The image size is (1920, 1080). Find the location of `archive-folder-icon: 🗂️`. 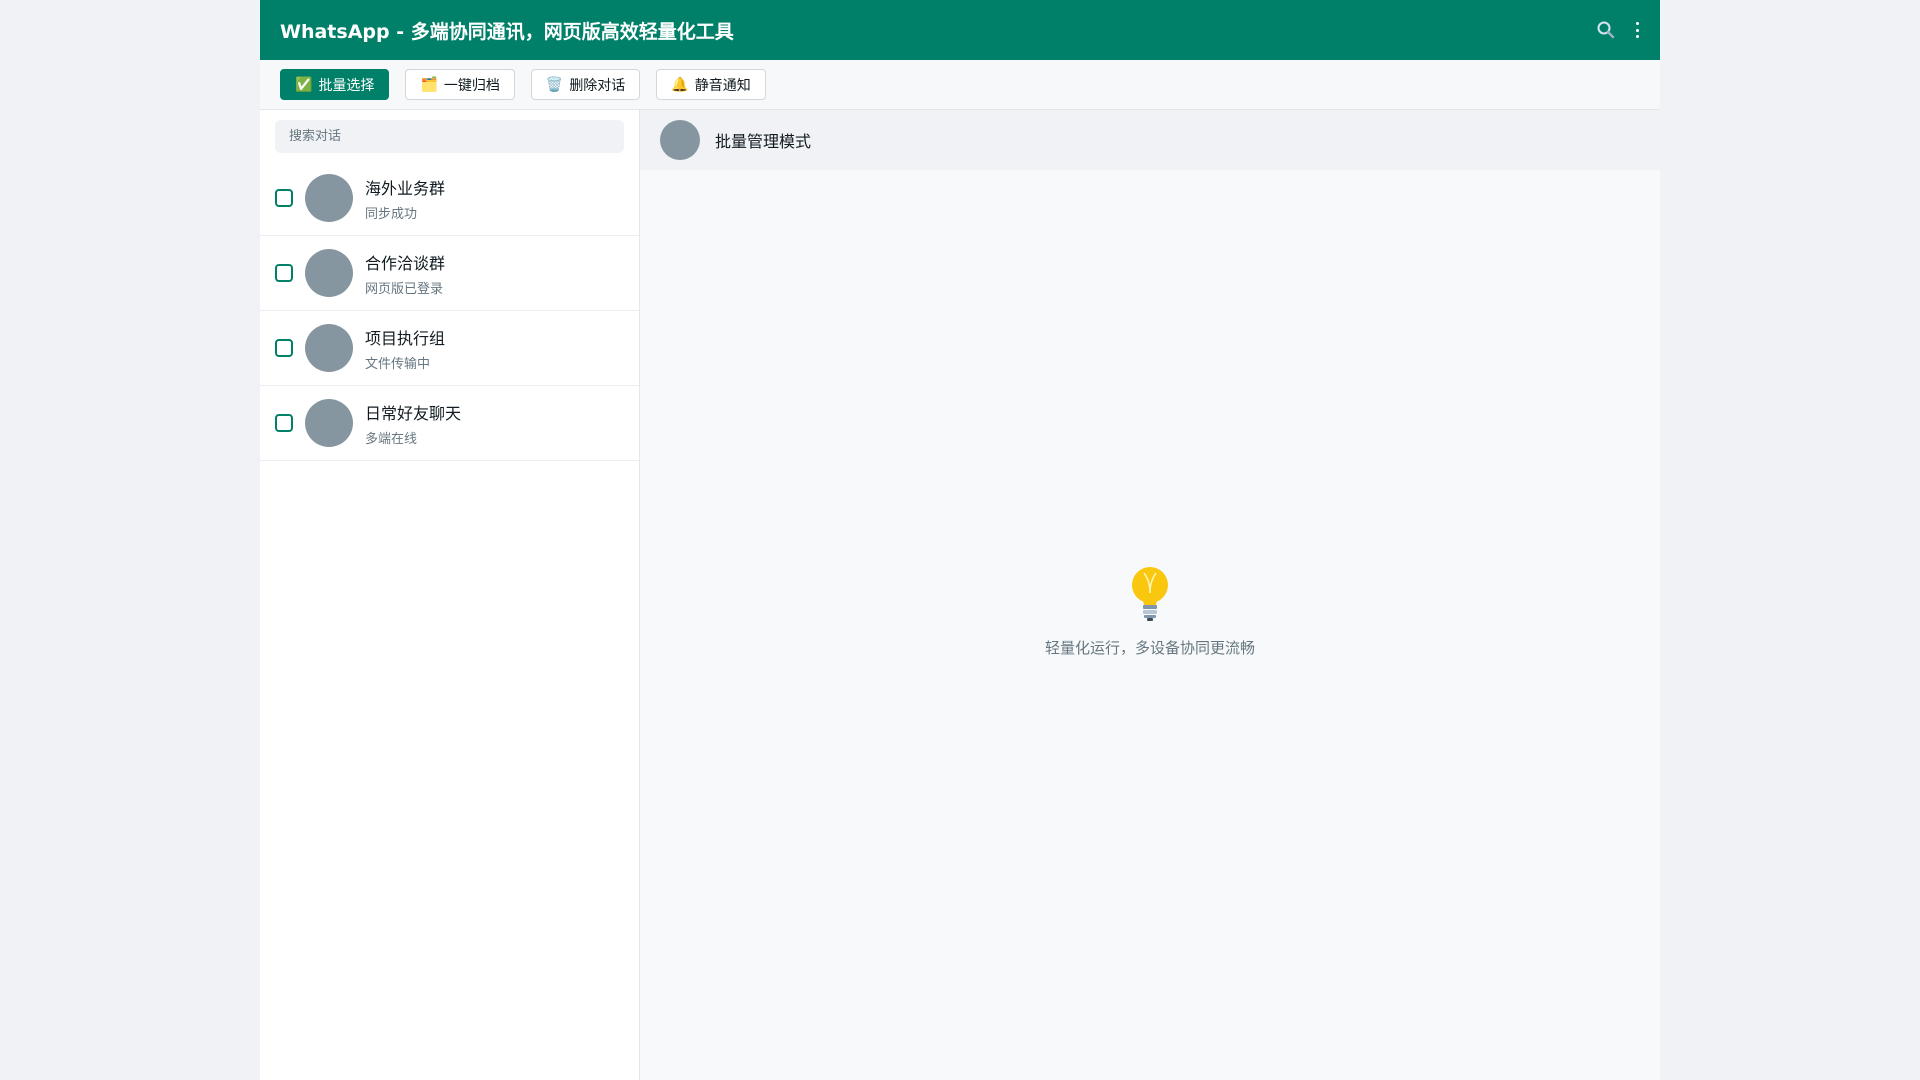

archive-folder-icon: 🗂️ is located at coordinates (429, 84).